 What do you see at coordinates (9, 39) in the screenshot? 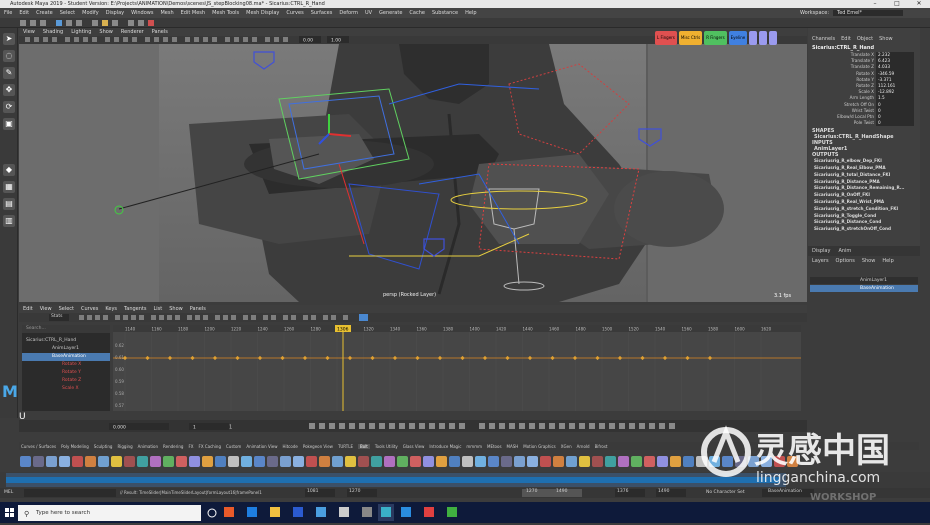
I see `select-tool-icon: ➤` at bounding box center [9, 39].